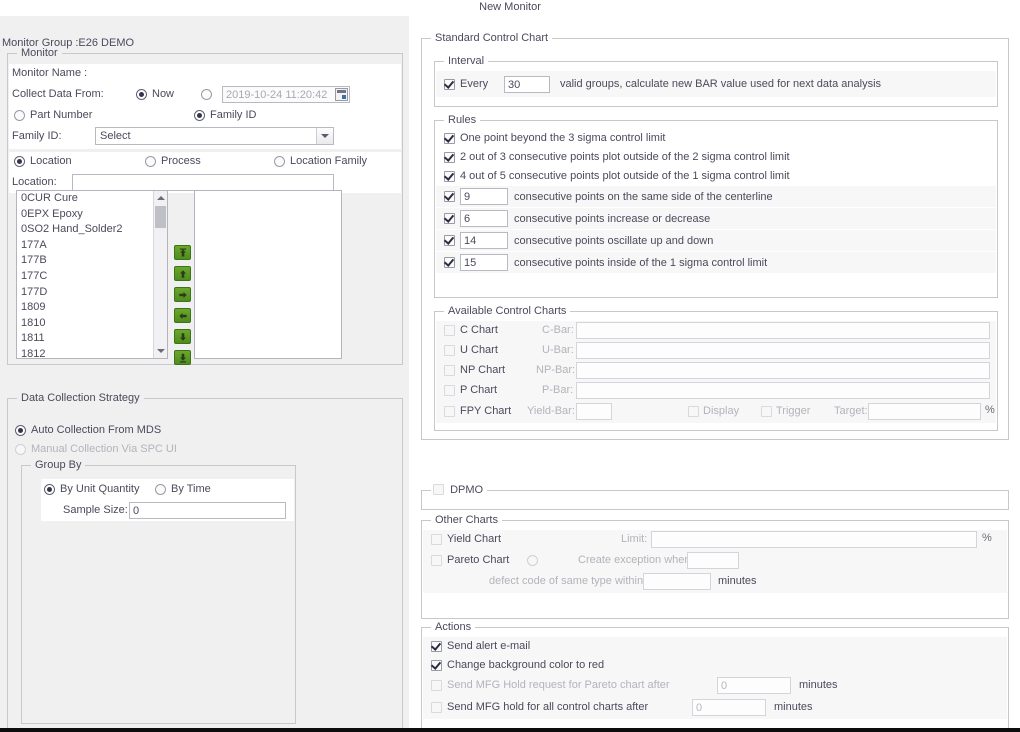 This screenshot has height=732, width=1020. I want to click on pareto-chart-checkbox, so click(436, 560).